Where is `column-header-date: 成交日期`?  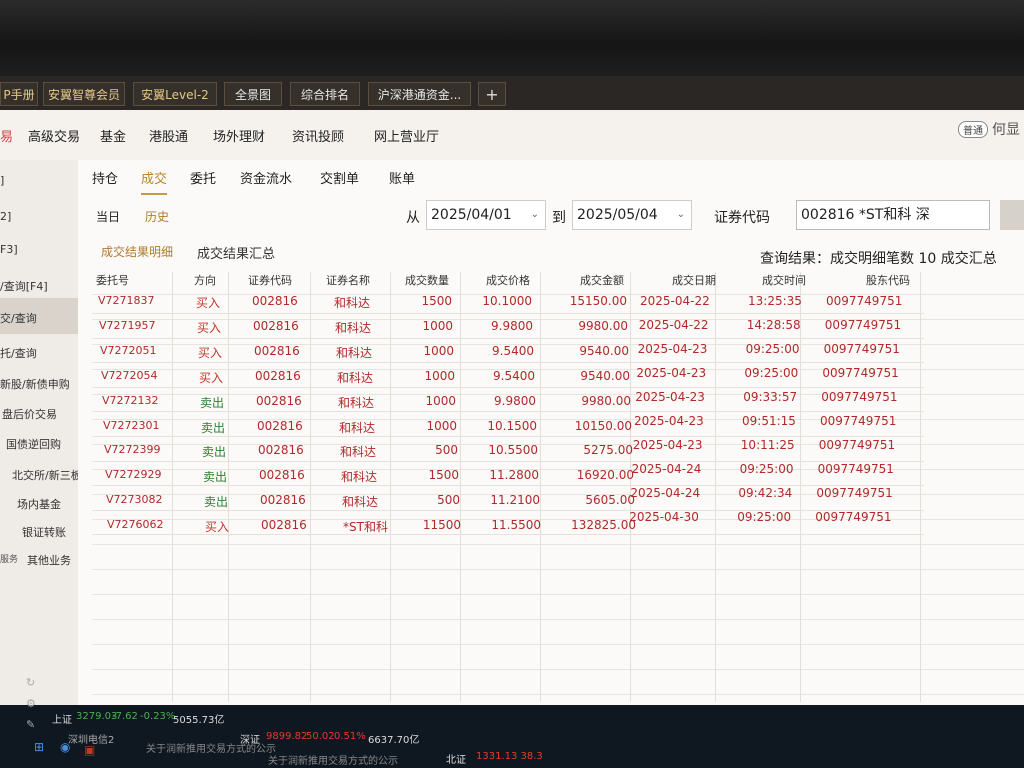 column-header-date: 成交日期 is located at coordinates (694, 280).